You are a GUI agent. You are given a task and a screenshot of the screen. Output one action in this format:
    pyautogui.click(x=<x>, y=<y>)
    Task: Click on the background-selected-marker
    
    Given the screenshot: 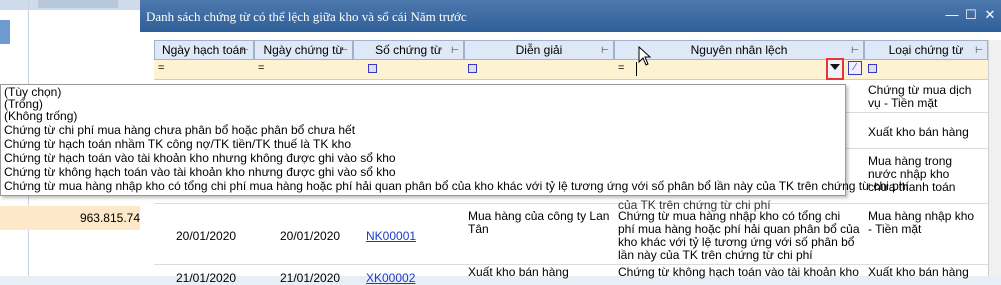 What is the action you would take?
    pyautogui.click(x=5, y=32)
    